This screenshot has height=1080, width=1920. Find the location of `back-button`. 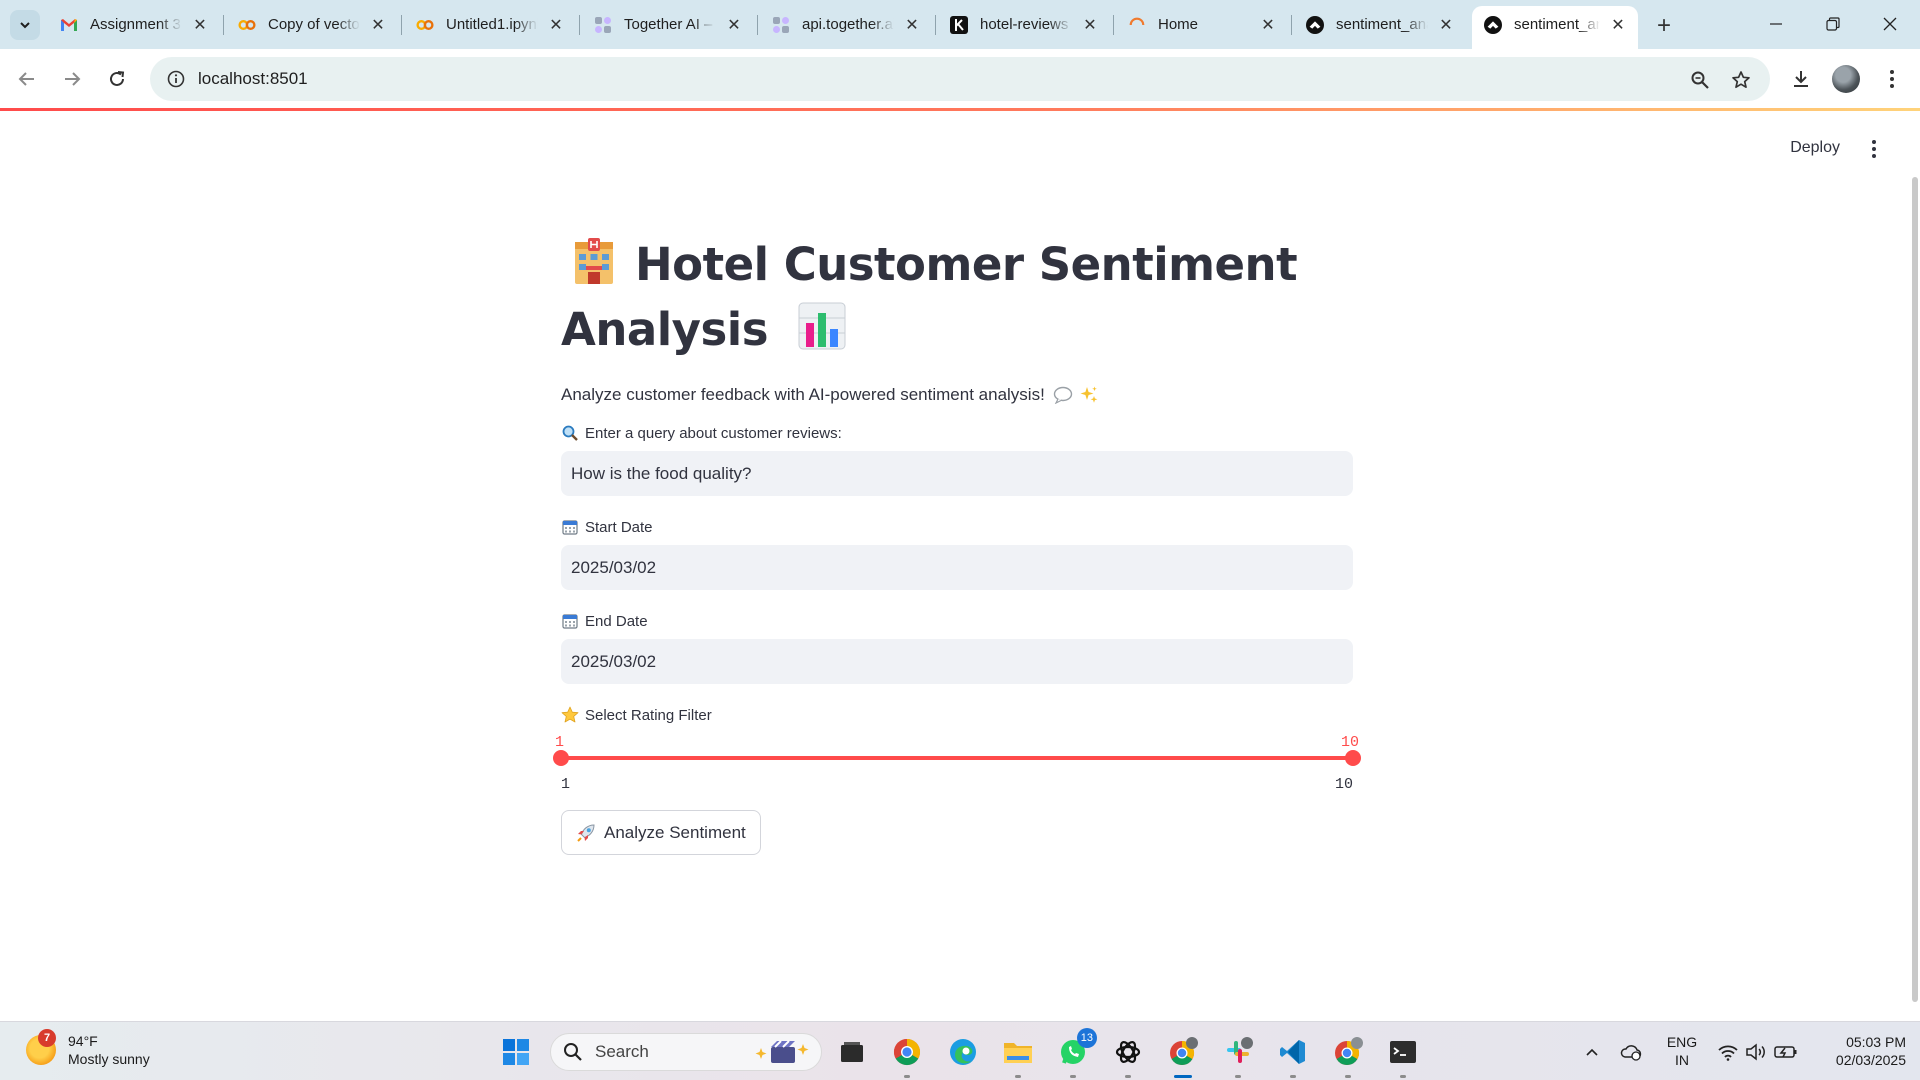

back-button is located at coordinates (27, 79).